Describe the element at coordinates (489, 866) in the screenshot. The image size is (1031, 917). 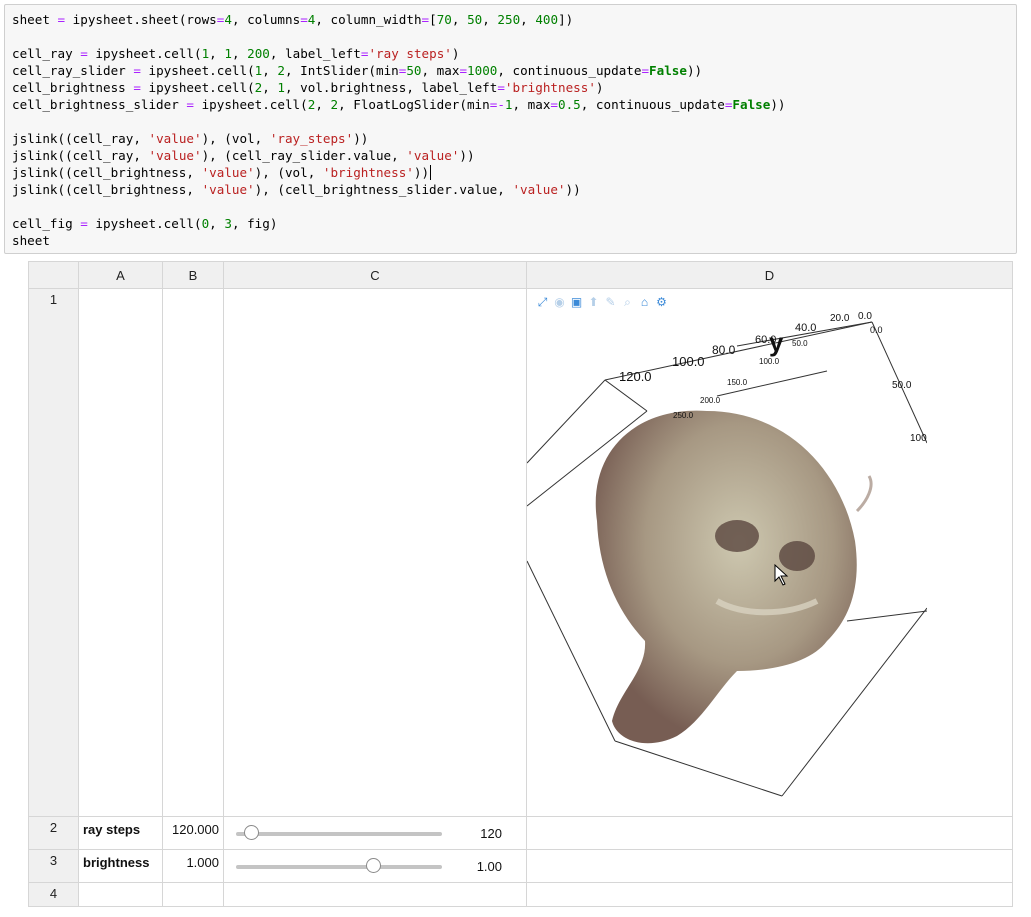
I see `brightness-slider-readout: 1.00` at that location.